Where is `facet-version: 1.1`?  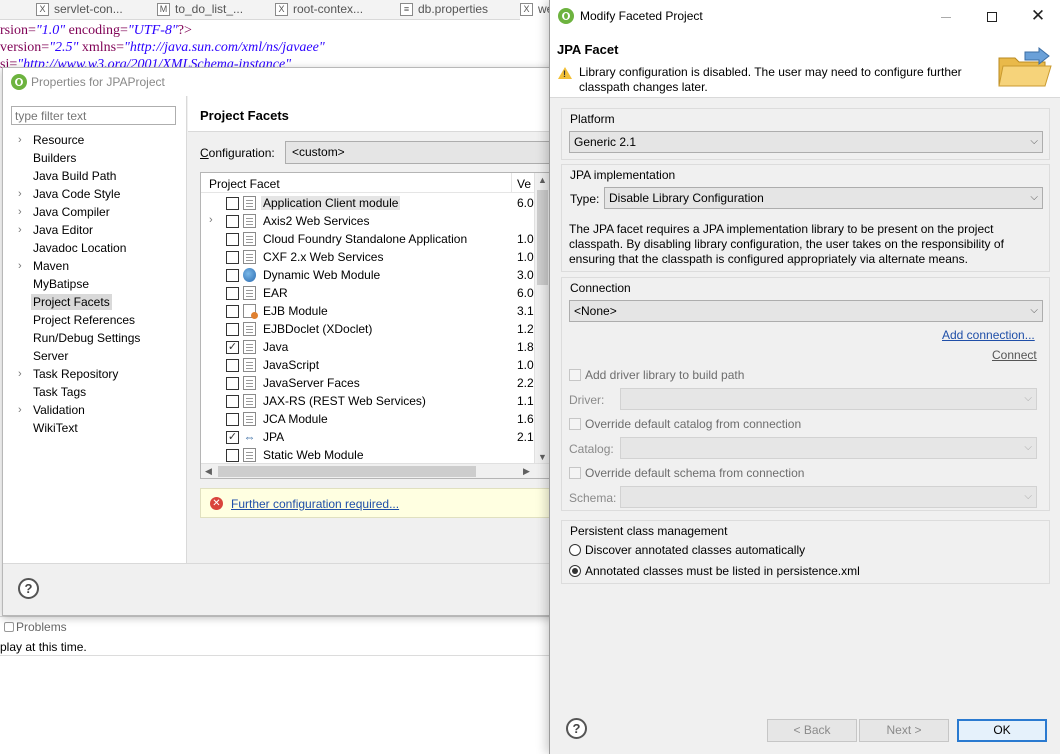 facet-version: 1.1 is located at coordinates (525, 401).